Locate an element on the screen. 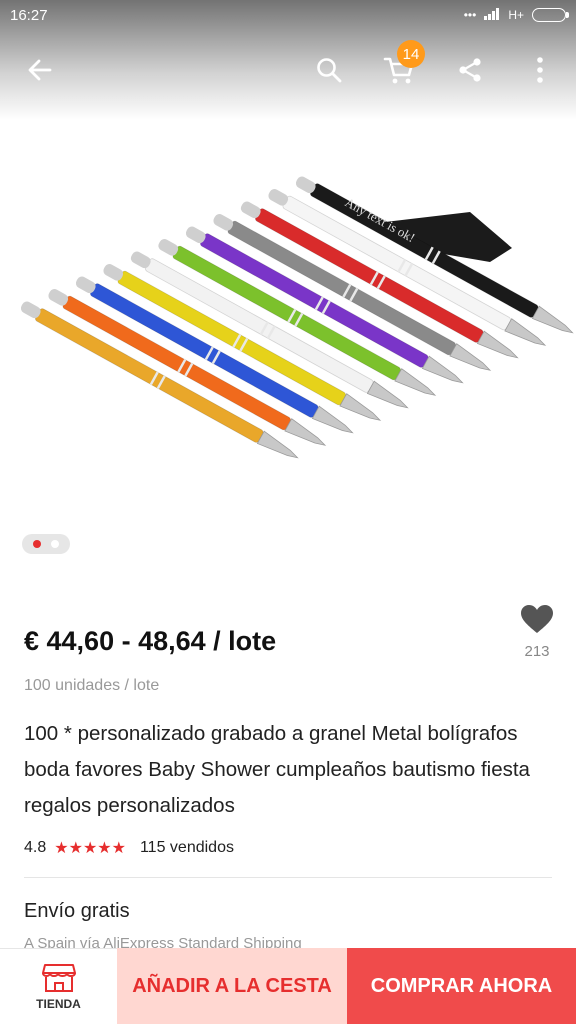  signal-icon is located at coordinates (492, 15).